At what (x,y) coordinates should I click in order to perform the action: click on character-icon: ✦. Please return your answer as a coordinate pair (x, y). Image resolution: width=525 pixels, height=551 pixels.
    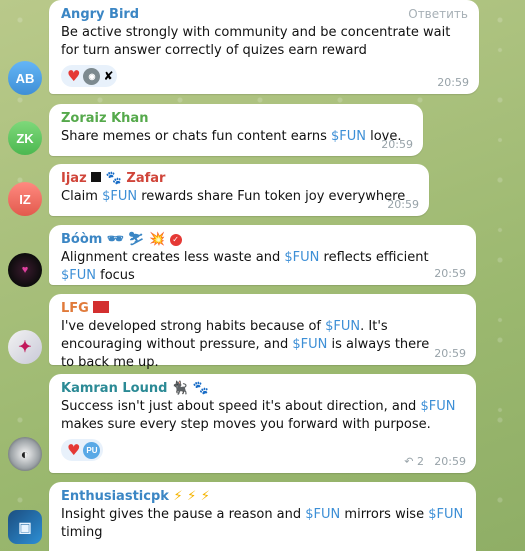
    Looking at the image, I should click on (25, 347).